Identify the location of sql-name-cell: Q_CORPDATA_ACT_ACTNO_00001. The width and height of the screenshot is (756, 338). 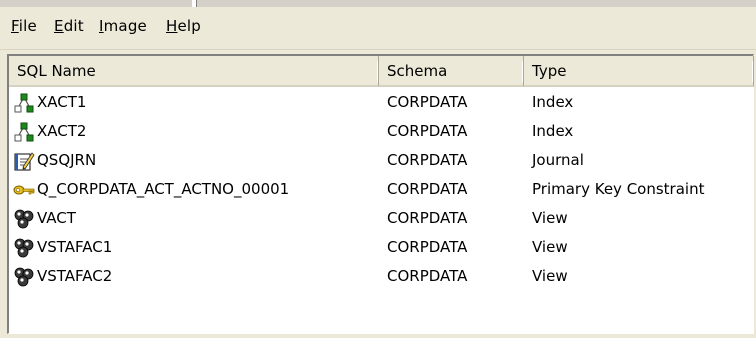
(151, 189).